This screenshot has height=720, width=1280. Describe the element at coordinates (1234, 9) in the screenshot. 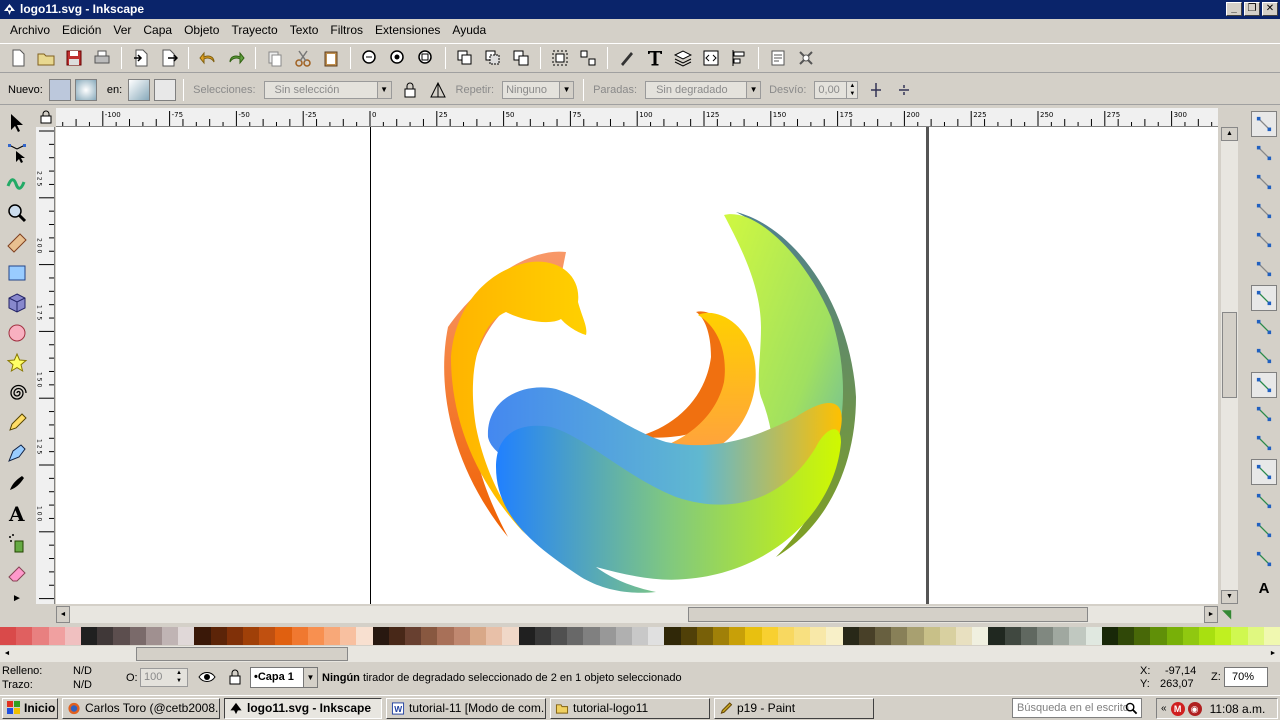

I see `minimize-button: _` at that location.